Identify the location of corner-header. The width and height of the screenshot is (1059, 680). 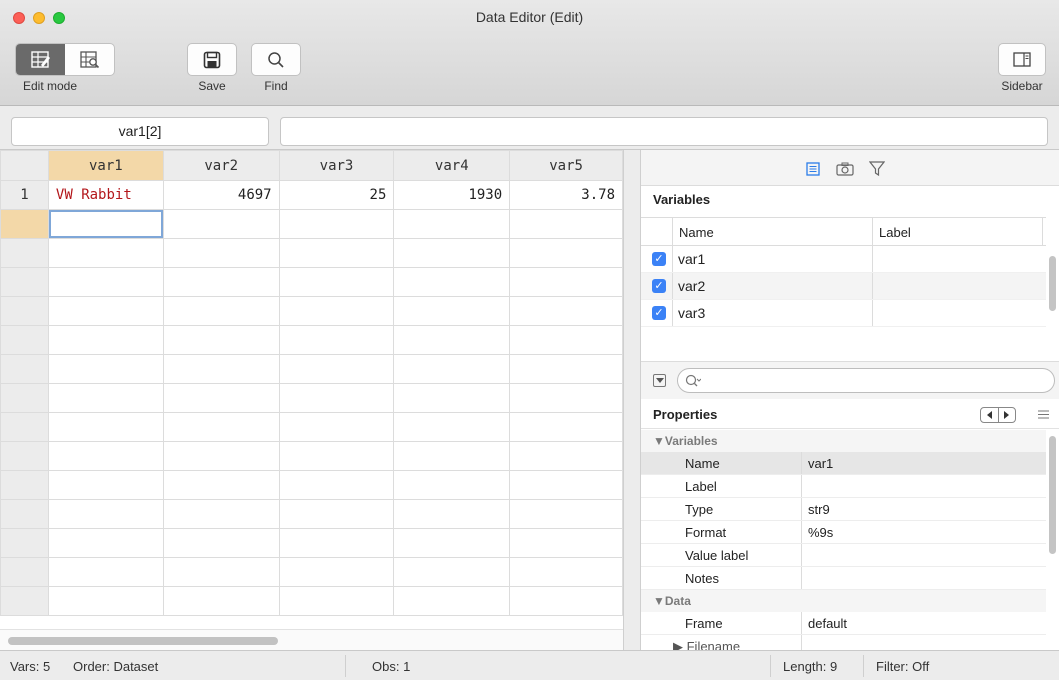
(24, 165).